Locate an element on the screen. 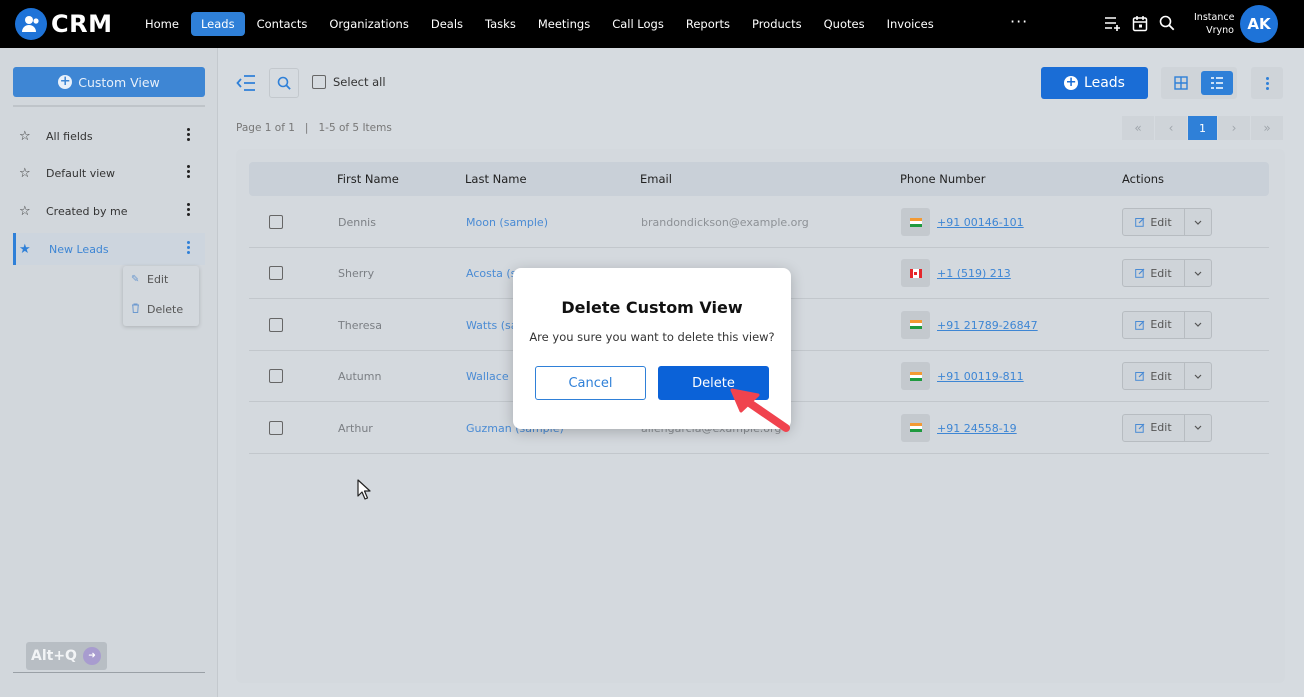  page-number-button: 1 is located at coordinates (1202, 128).